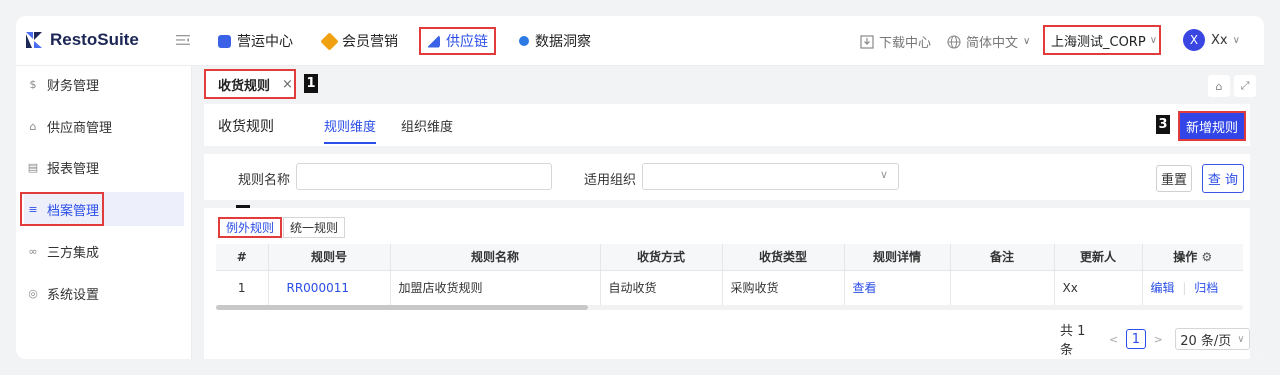 The width and height of the screenshot is (1280, 375). Describe the element at coordinates (73, 253) in the screenshot. I see `sidebar-item-label: 三方集成` at that location.